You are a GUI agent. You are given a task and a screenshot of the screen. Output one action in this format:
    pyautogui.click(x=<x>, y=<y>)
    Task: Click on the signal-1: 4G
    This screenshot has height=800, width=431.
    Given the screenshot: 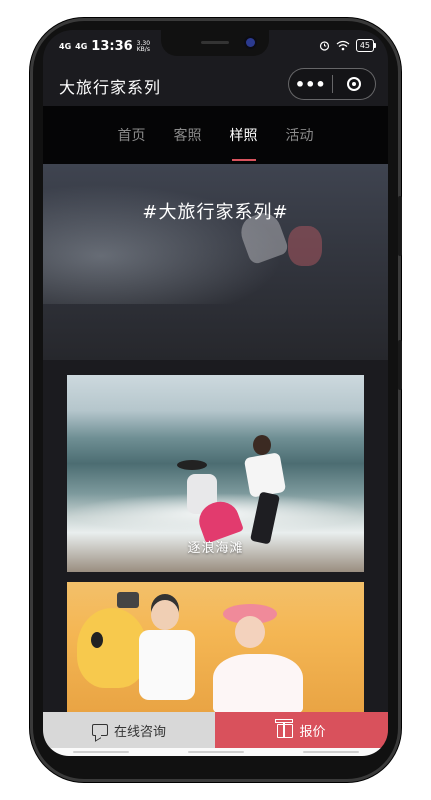 What is the action you would take?
    pyautogui.click(x=65, y=46)
    